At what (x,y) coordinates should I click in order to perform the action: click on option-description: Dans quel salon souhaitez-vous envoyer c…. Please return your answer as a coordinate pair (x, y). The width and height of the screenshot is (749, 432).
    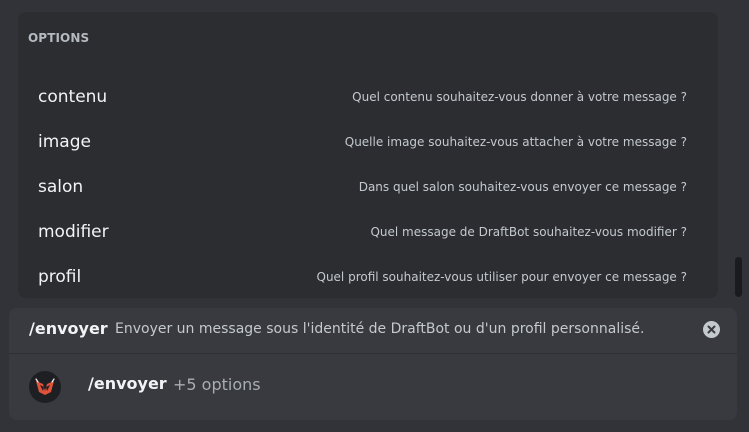
    Looking at the image, I should click on (522, 186).